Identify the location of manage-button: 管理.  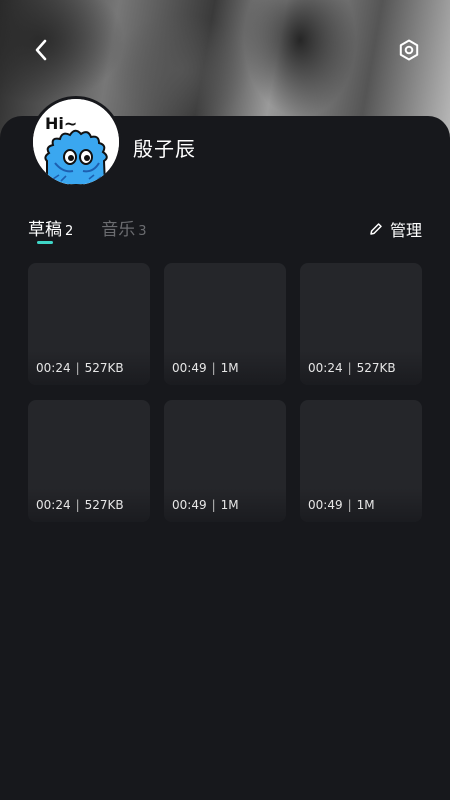
(395, 229).